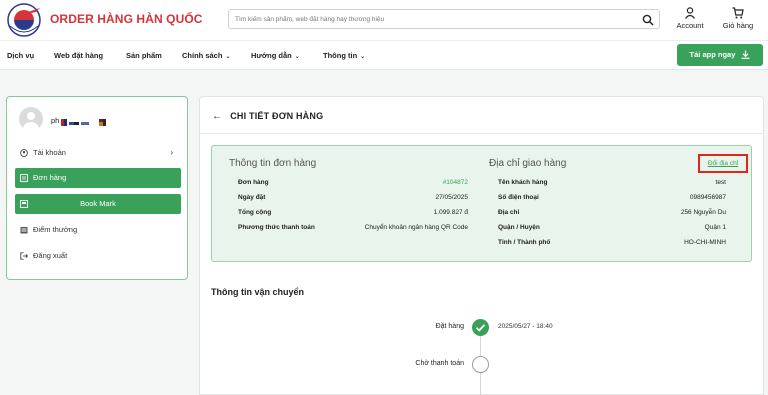 The image size is (768, 395). What do you see at coordinates (353, 212) in the screenshot?
I see `order-info-row: Tổng cộng 1.099.827 đ` at bounding box center [353, 212].